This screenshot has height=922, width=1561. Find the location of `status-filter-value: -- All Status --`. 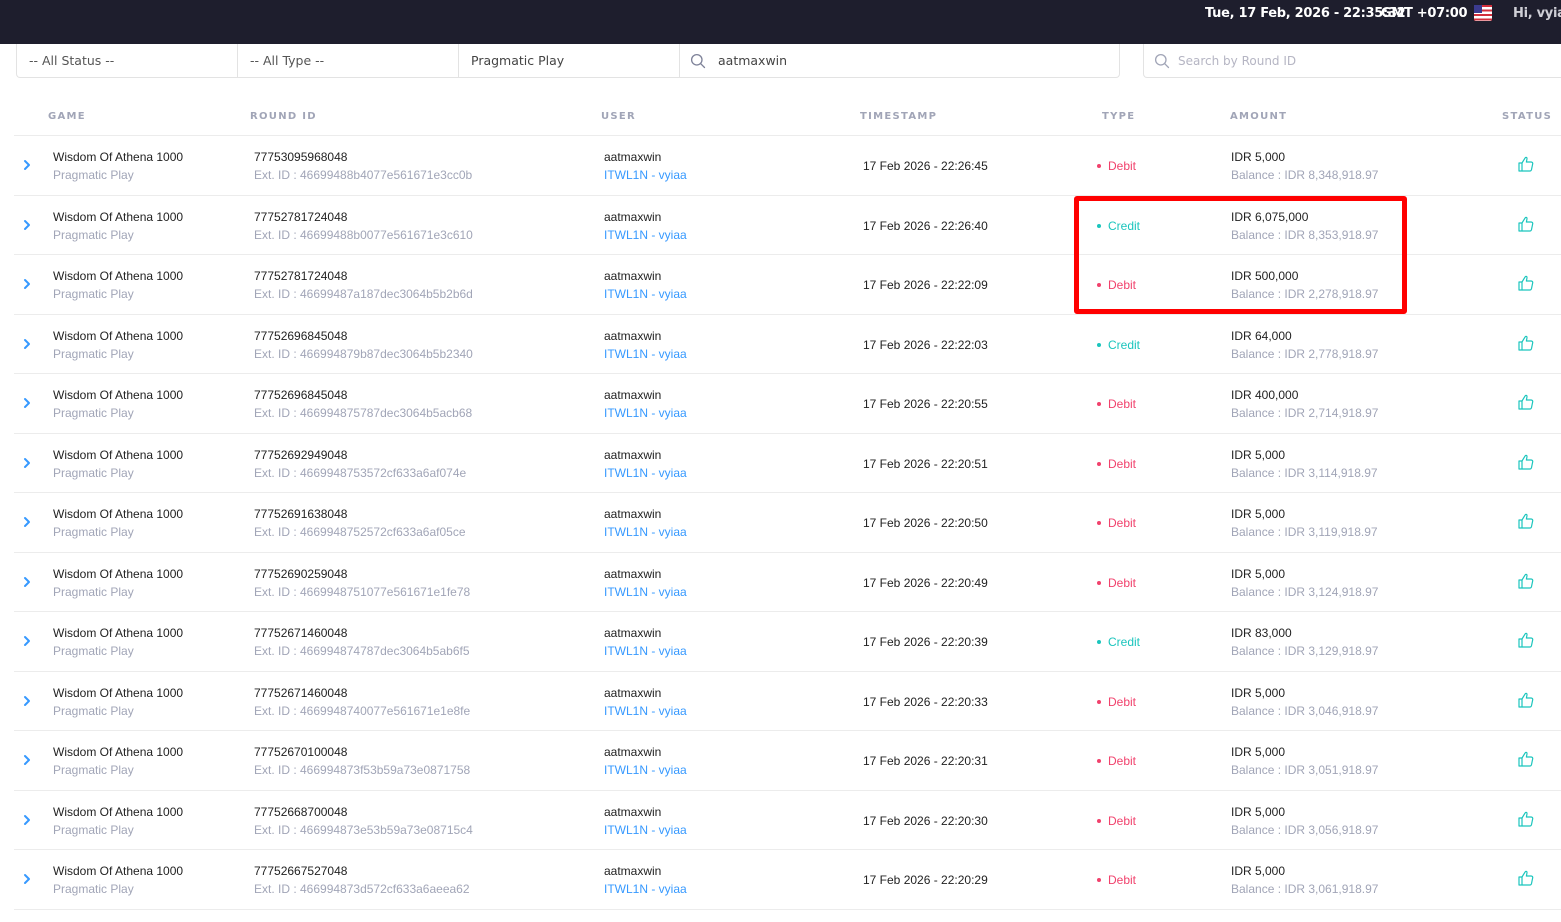

status-filter-value: -- All Status -- is located at coordinates (72, 60).